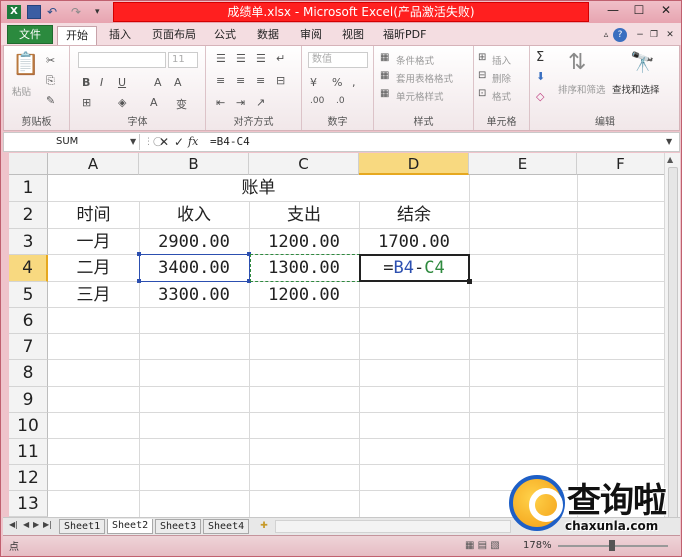 This screenshot has height=557, width=682. What do you see at coordinates (258, 188) in the screenshot?
I see `sheet-title-cell: 账单` at bounding box center [258, 188].